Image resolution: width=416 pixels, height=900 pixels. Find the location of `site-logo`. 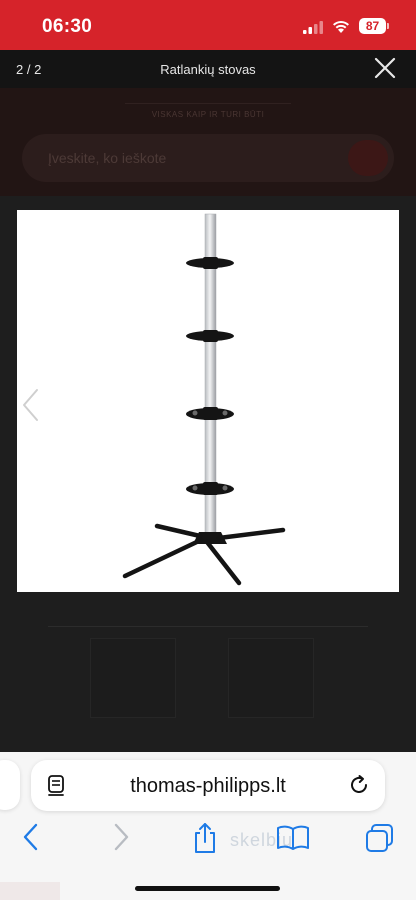

site-logo is located at coordinates (208, 97).